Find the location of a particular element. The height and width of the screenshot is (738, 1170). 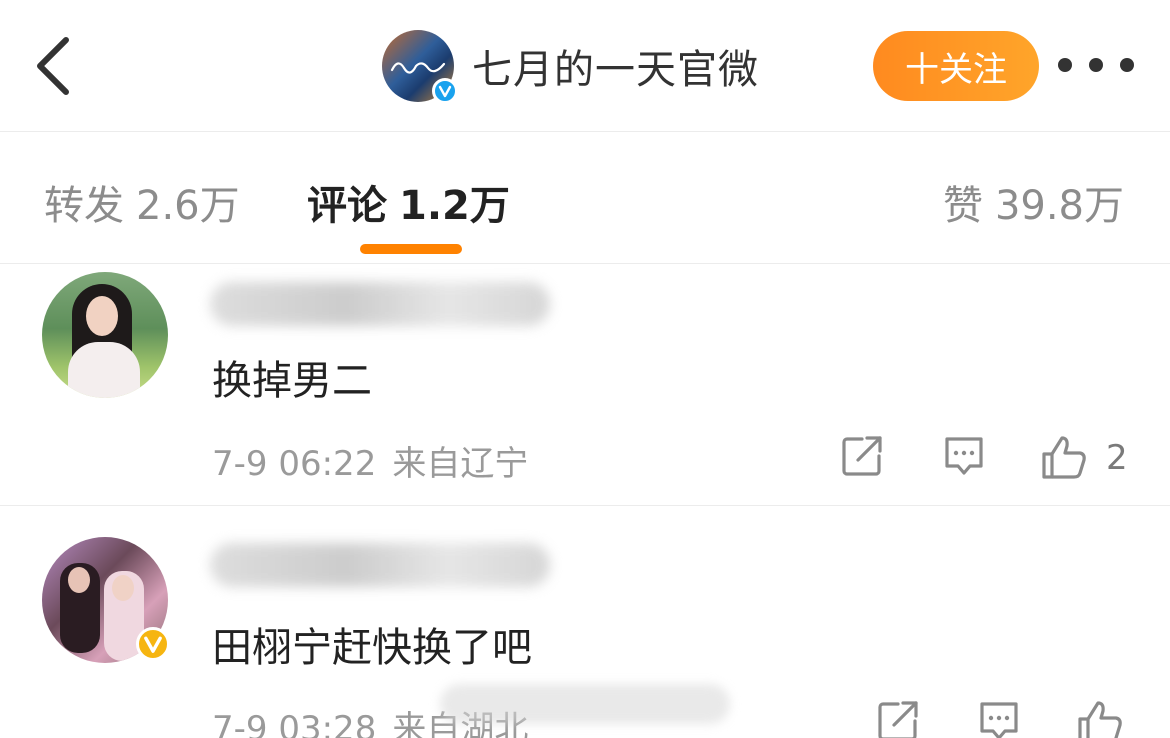

back-button is located at coordinates (56, 66).